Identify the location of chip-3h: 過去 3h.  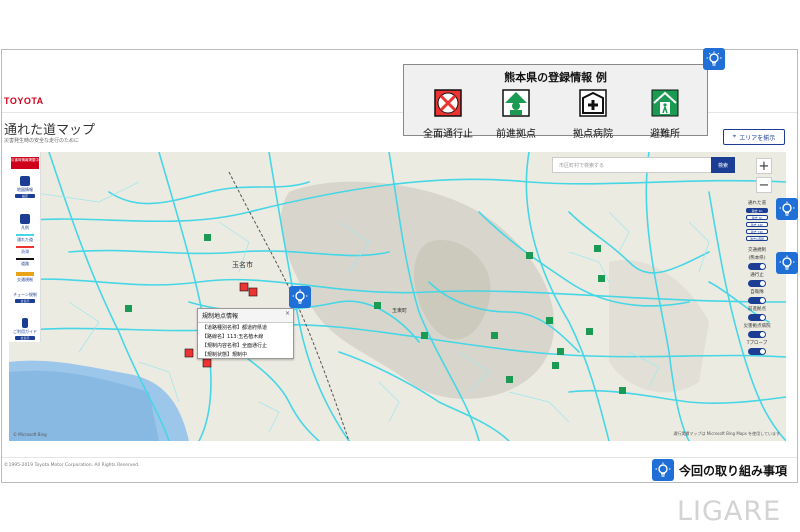
(757, 217).